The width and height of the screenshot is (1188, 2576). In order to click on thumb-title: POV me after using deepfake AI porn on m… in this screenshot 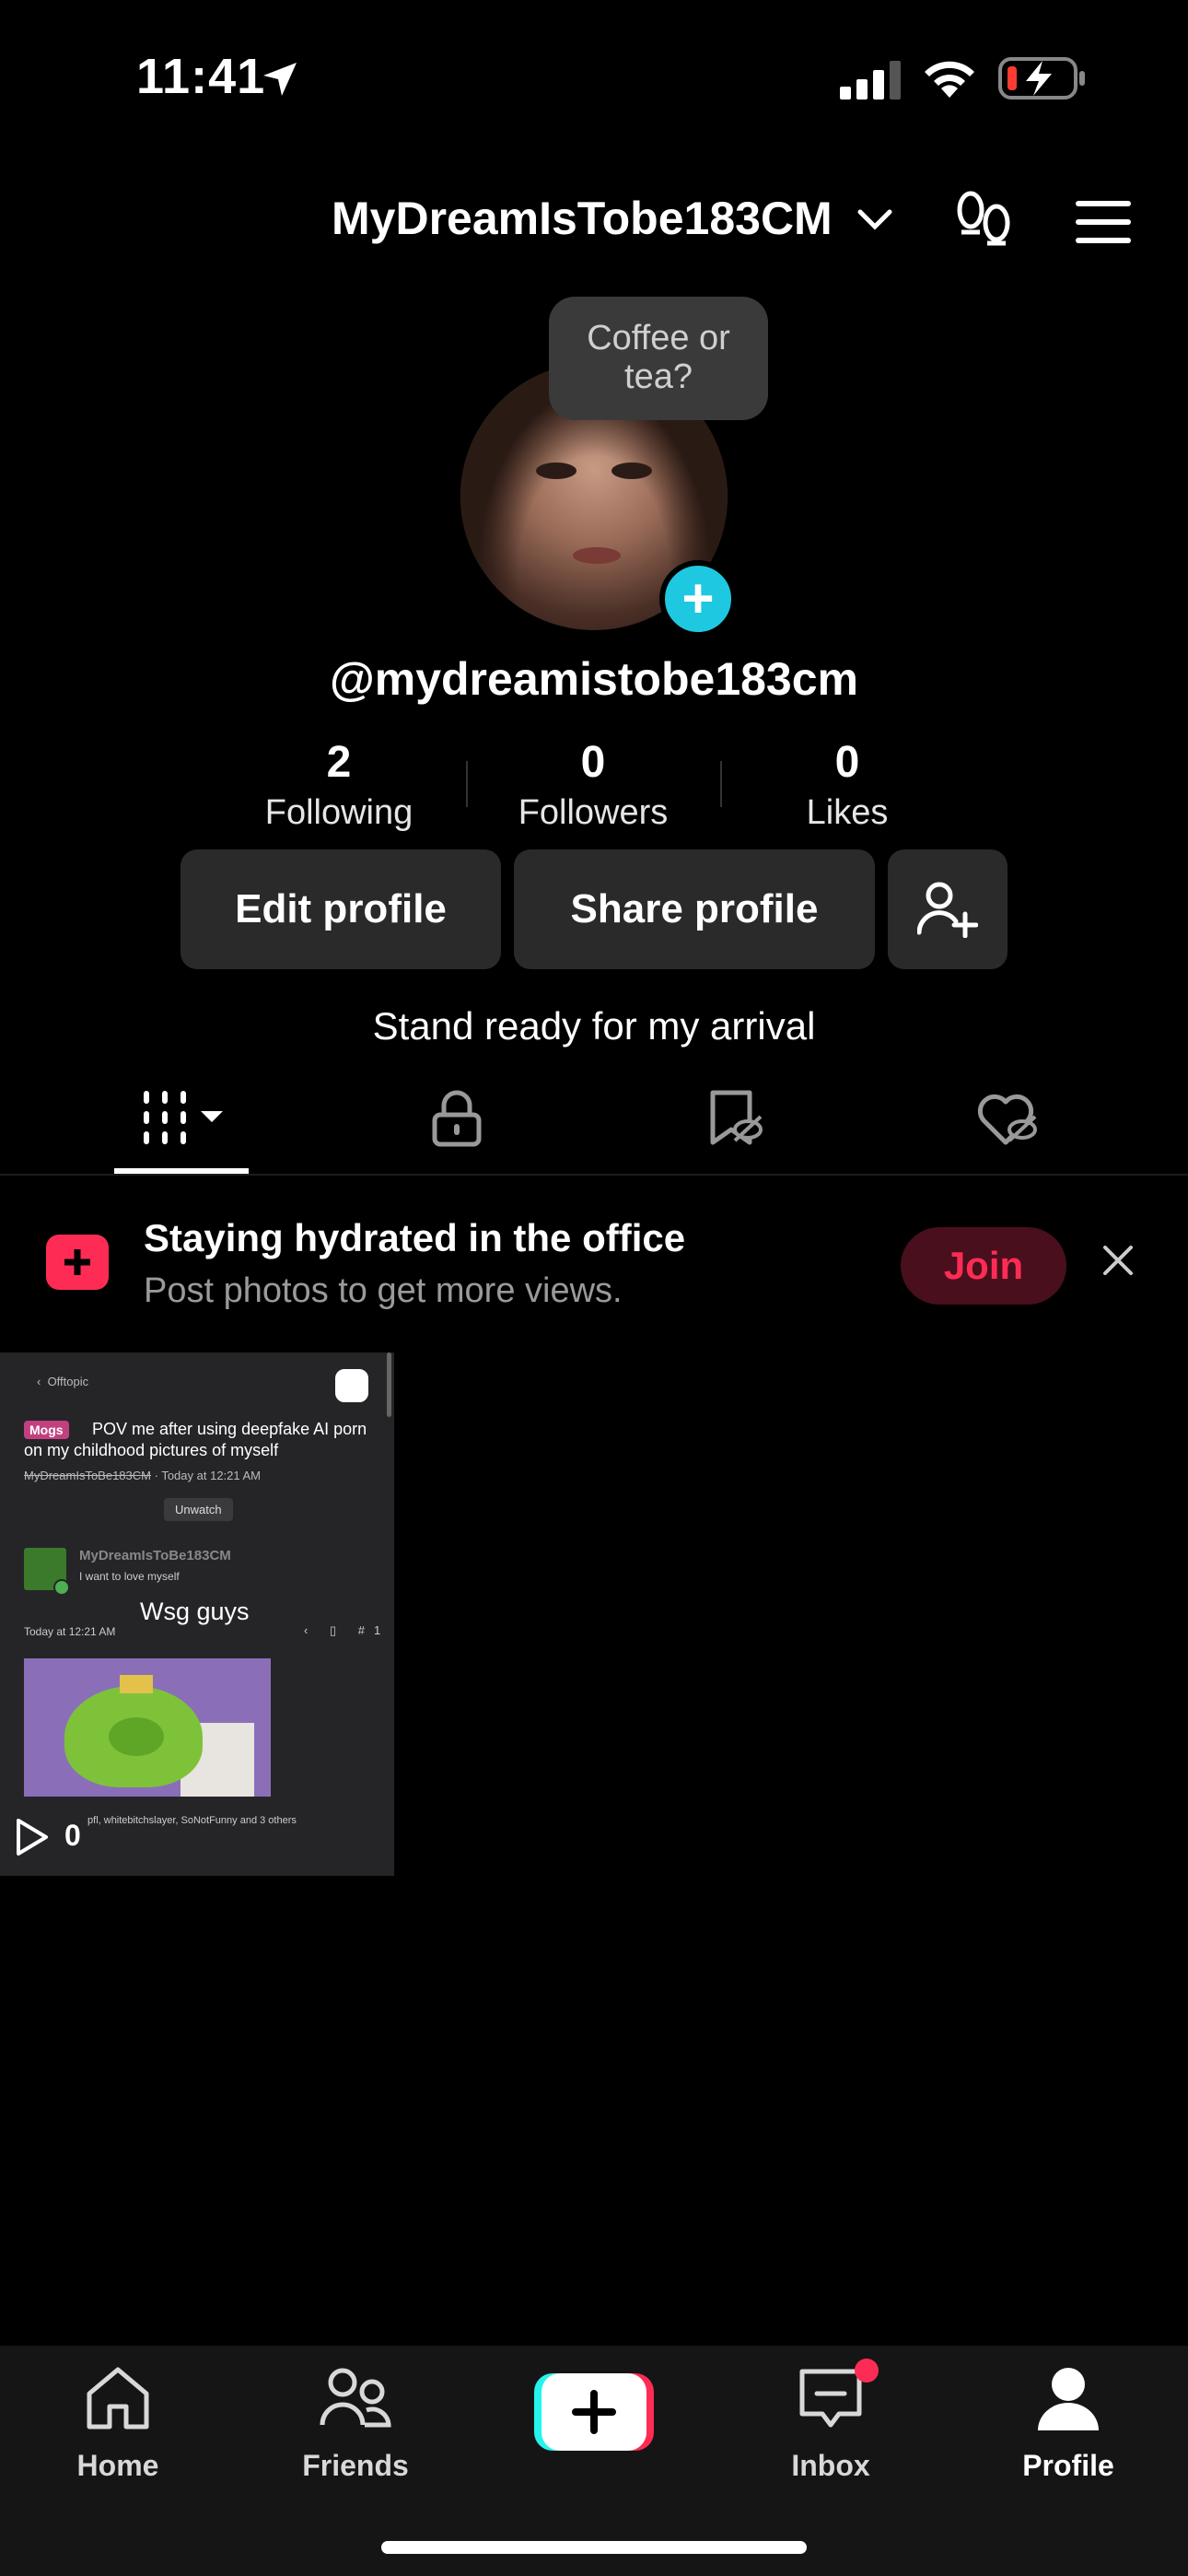, I will do `click(195, 1440)`.